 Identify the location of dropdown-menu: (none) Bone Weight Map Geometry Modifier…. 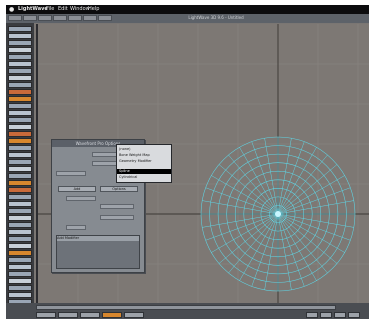
(144, 163).